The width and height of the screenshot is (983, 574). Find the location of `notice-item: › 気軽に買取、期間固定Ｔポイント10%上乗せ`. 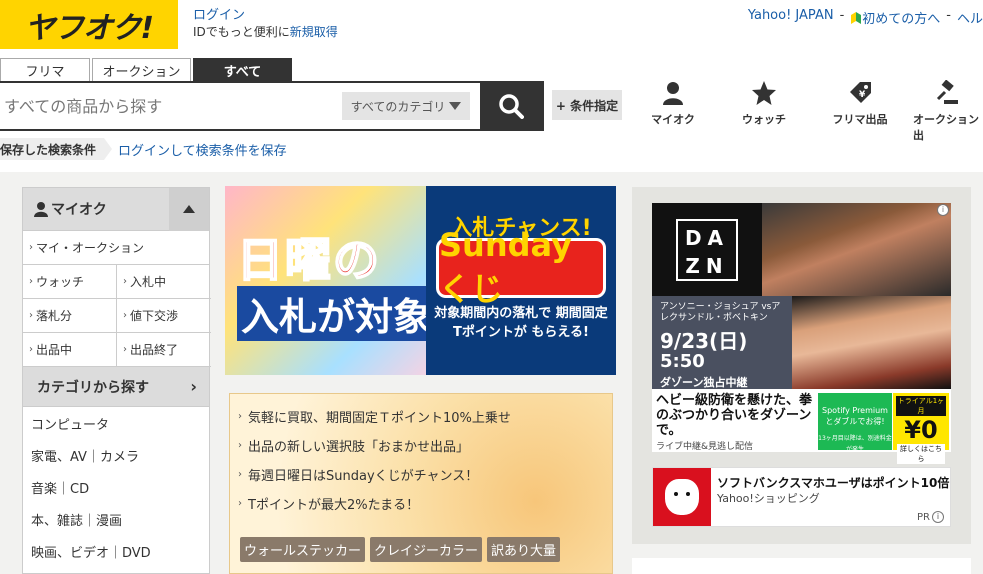

notice-item: › 気軽に買取、期間固定Ｔポイント10%上乗せ is located at coordinates (421, 416).